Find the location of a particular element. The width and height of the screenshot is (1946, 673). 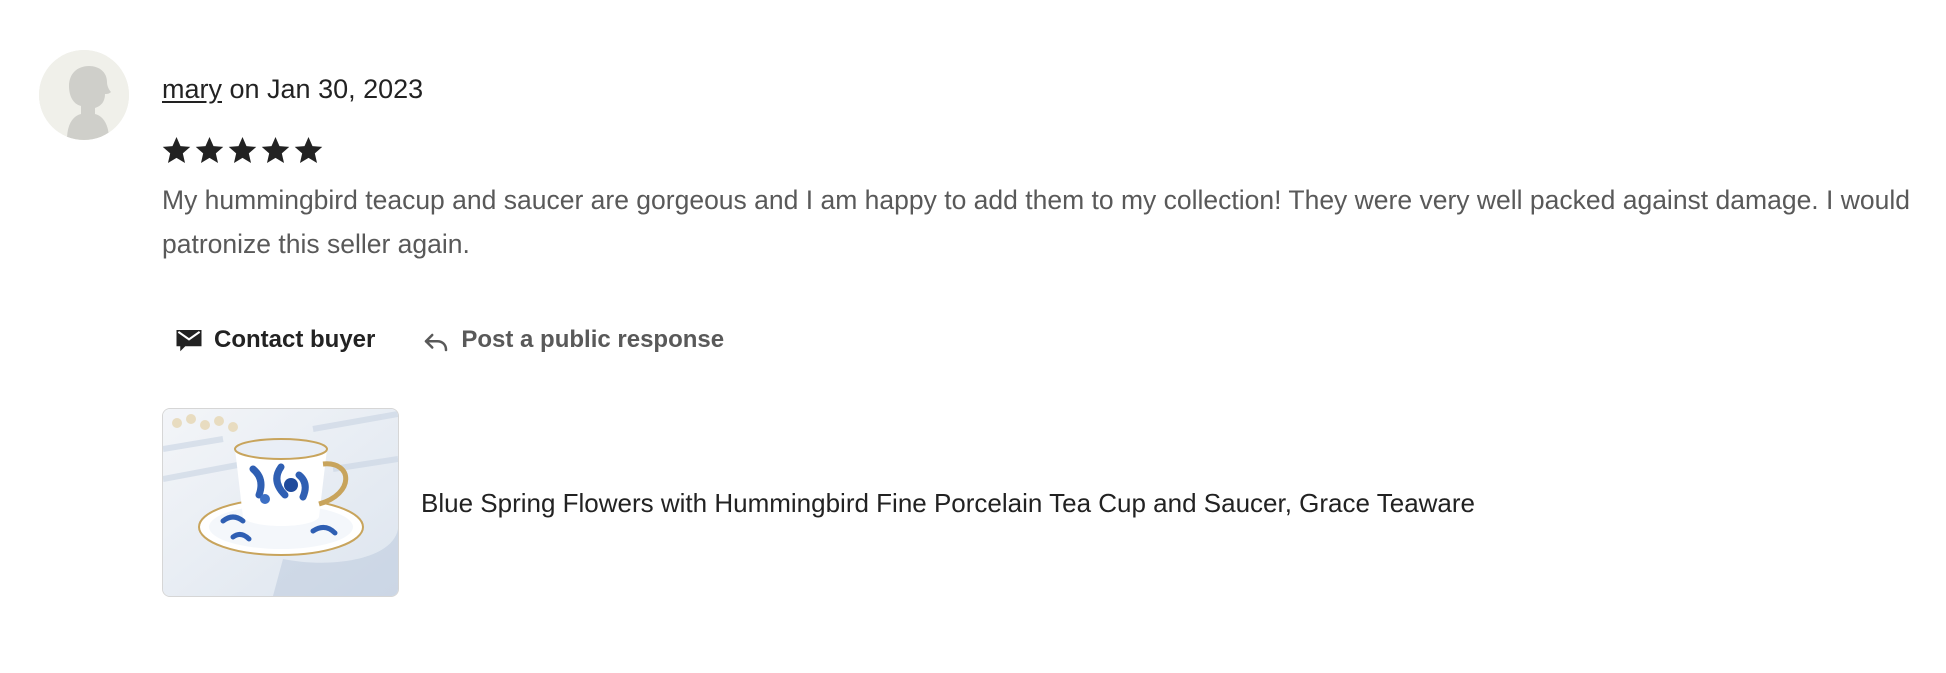

post-public-response-label: Post a public response is located at coordinates (593, 339).